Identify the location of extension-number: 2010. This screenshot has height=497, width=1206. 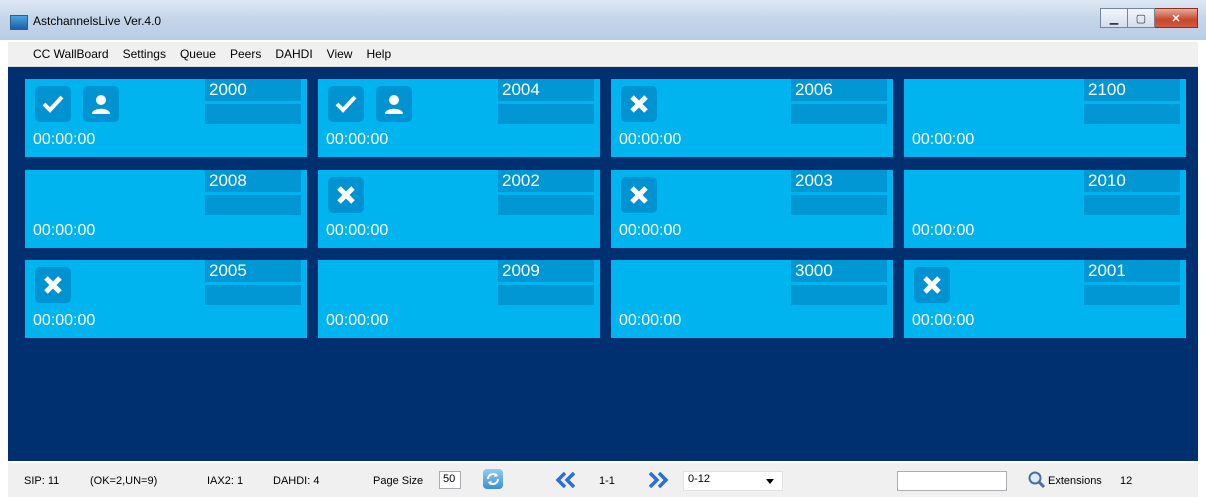
(1132, 181).